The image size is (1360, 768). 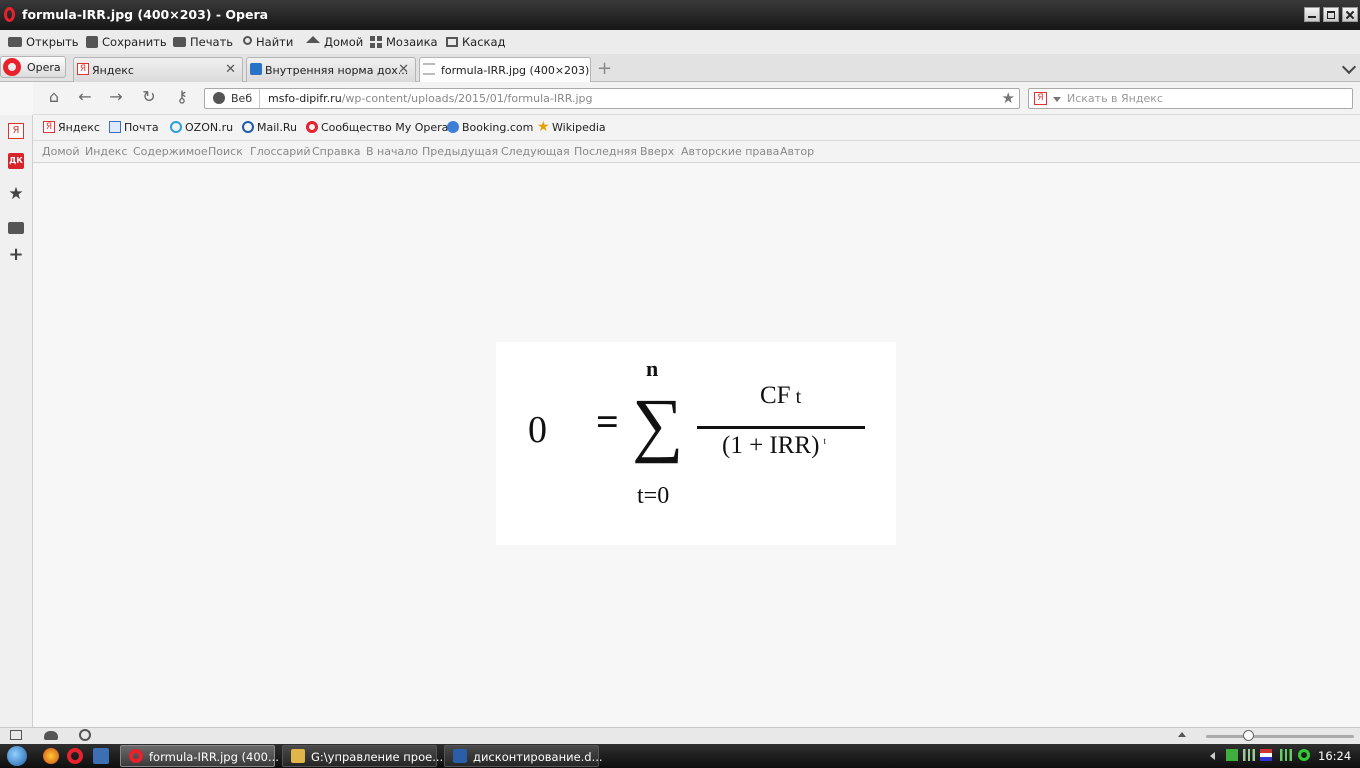 I want to click on key-icon: ⚷, so click(x=182, y=97).